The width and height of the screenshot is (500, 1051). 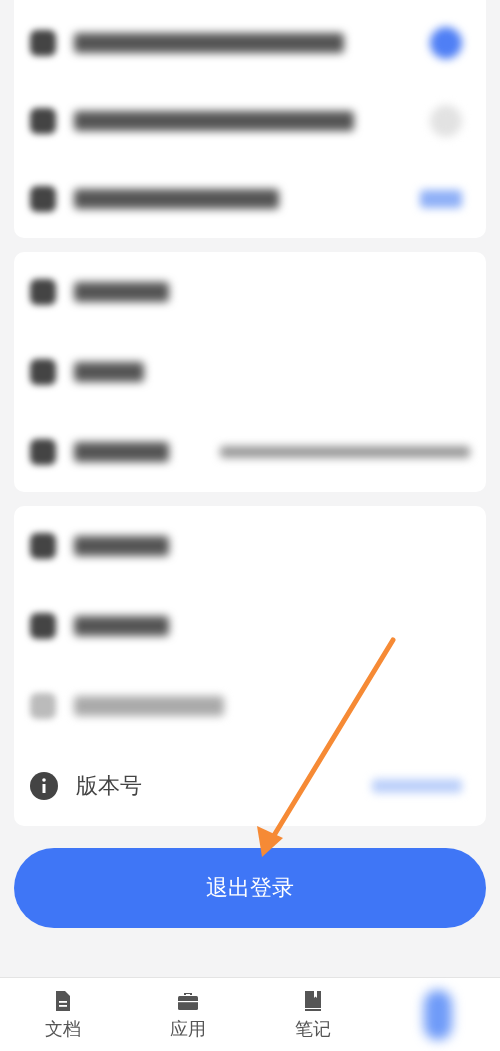 What do you see at coordinates (250, 888) in the screenshot?
I see `logout-button: 退出登录` at bounding box center [250, 888].